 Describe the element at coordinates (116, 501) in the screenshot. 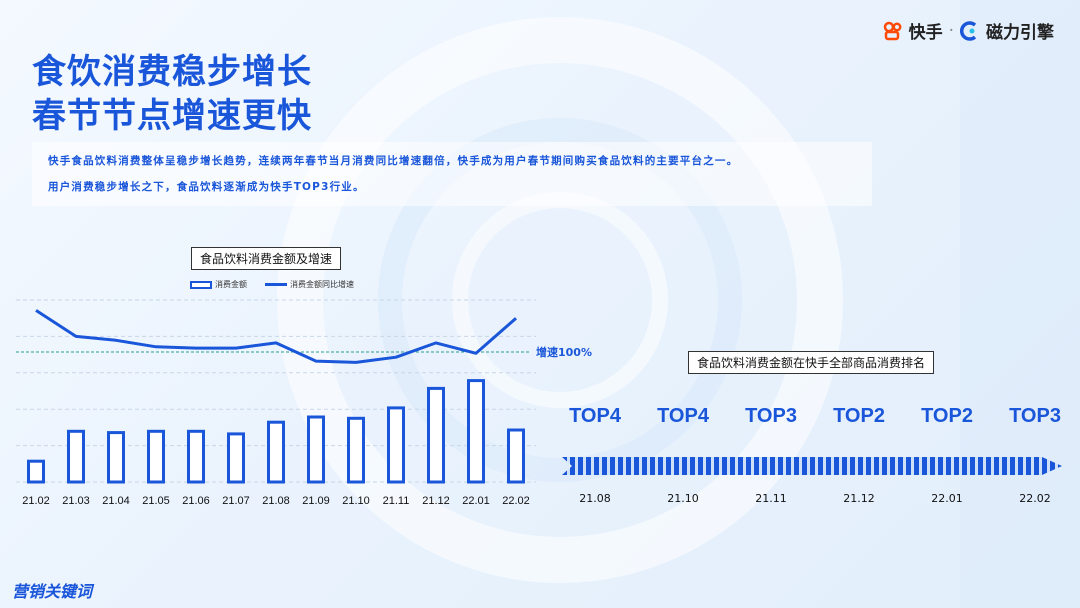

I see `x-tick-label: 21.04` at that location.